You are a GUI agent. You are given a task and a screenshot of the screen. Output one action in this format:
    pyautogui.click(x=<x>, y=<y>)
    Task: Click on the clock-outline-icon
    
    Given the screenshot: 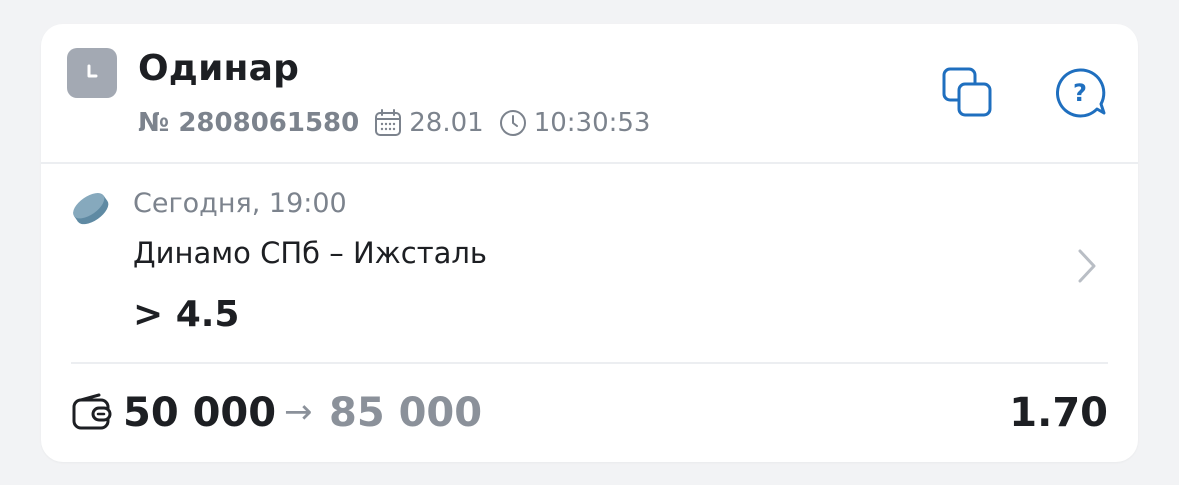 What is the action you would take?
    pyautogui.click(x=512, y=123)
    